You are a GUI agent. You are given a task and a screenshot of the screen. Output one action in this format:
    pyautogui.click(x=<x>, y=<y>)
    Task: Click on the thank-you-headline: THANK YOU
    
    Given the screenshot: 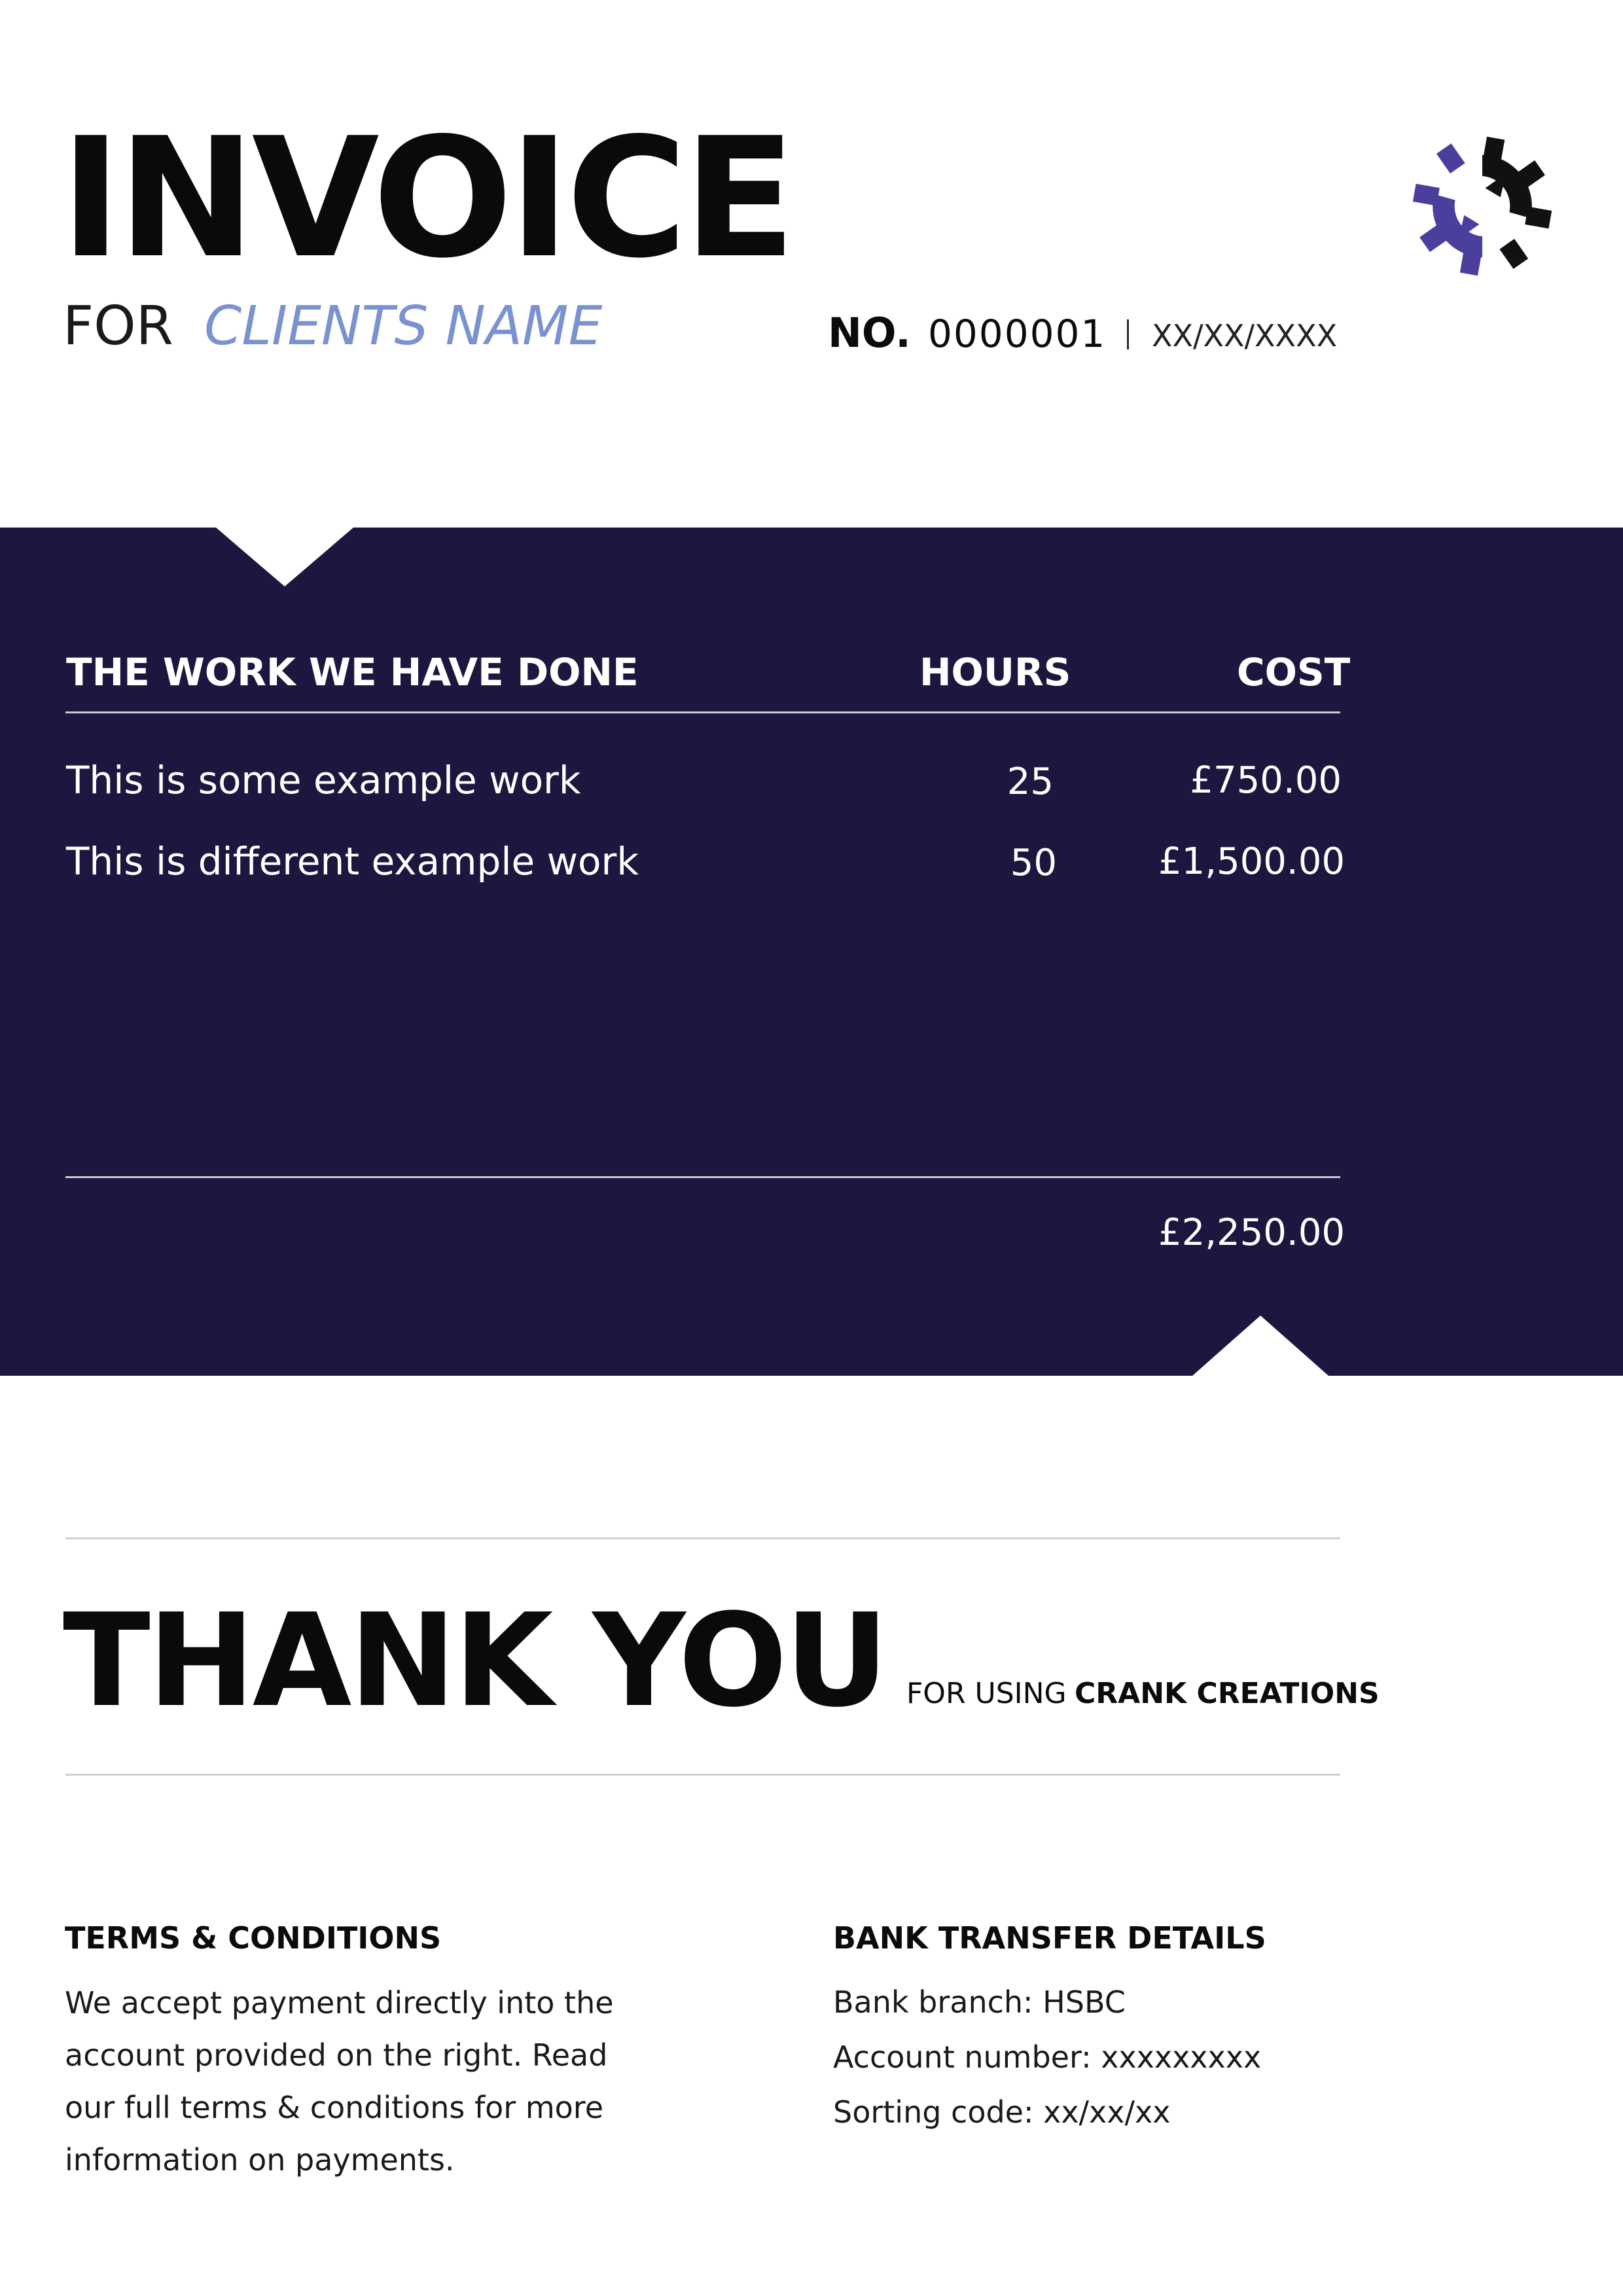 What is the action you would take?
    pyautogui.click(x=476, y=1661)
    